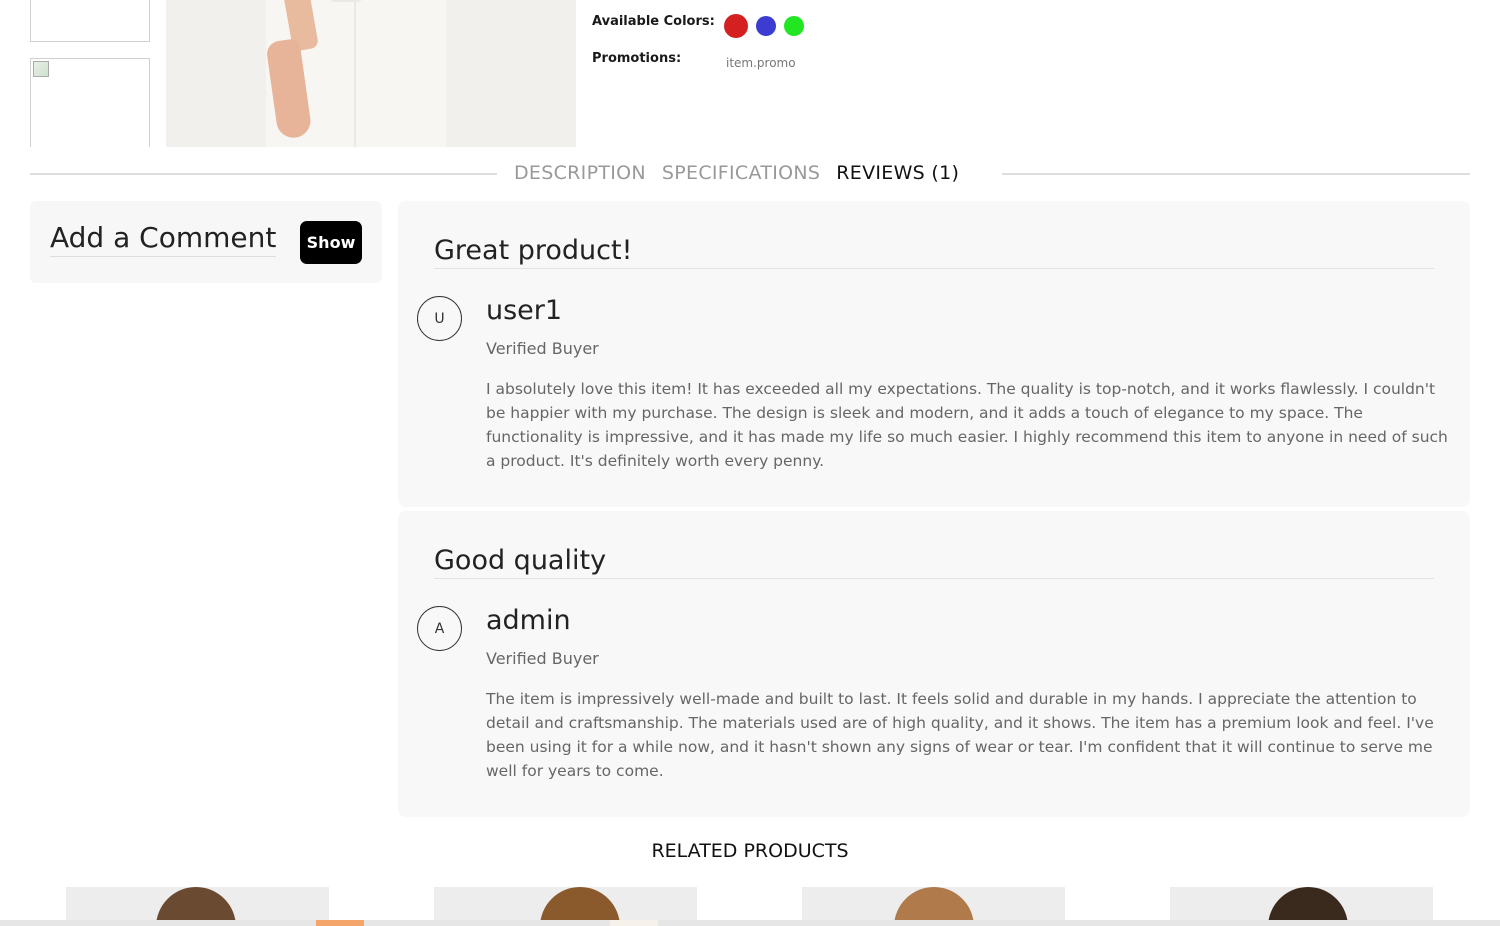 This screenshot has width=1500, height=926. Describe the element at coordinates (263, 174) in the screenshot. I see `tabs-divider-left` at that location.